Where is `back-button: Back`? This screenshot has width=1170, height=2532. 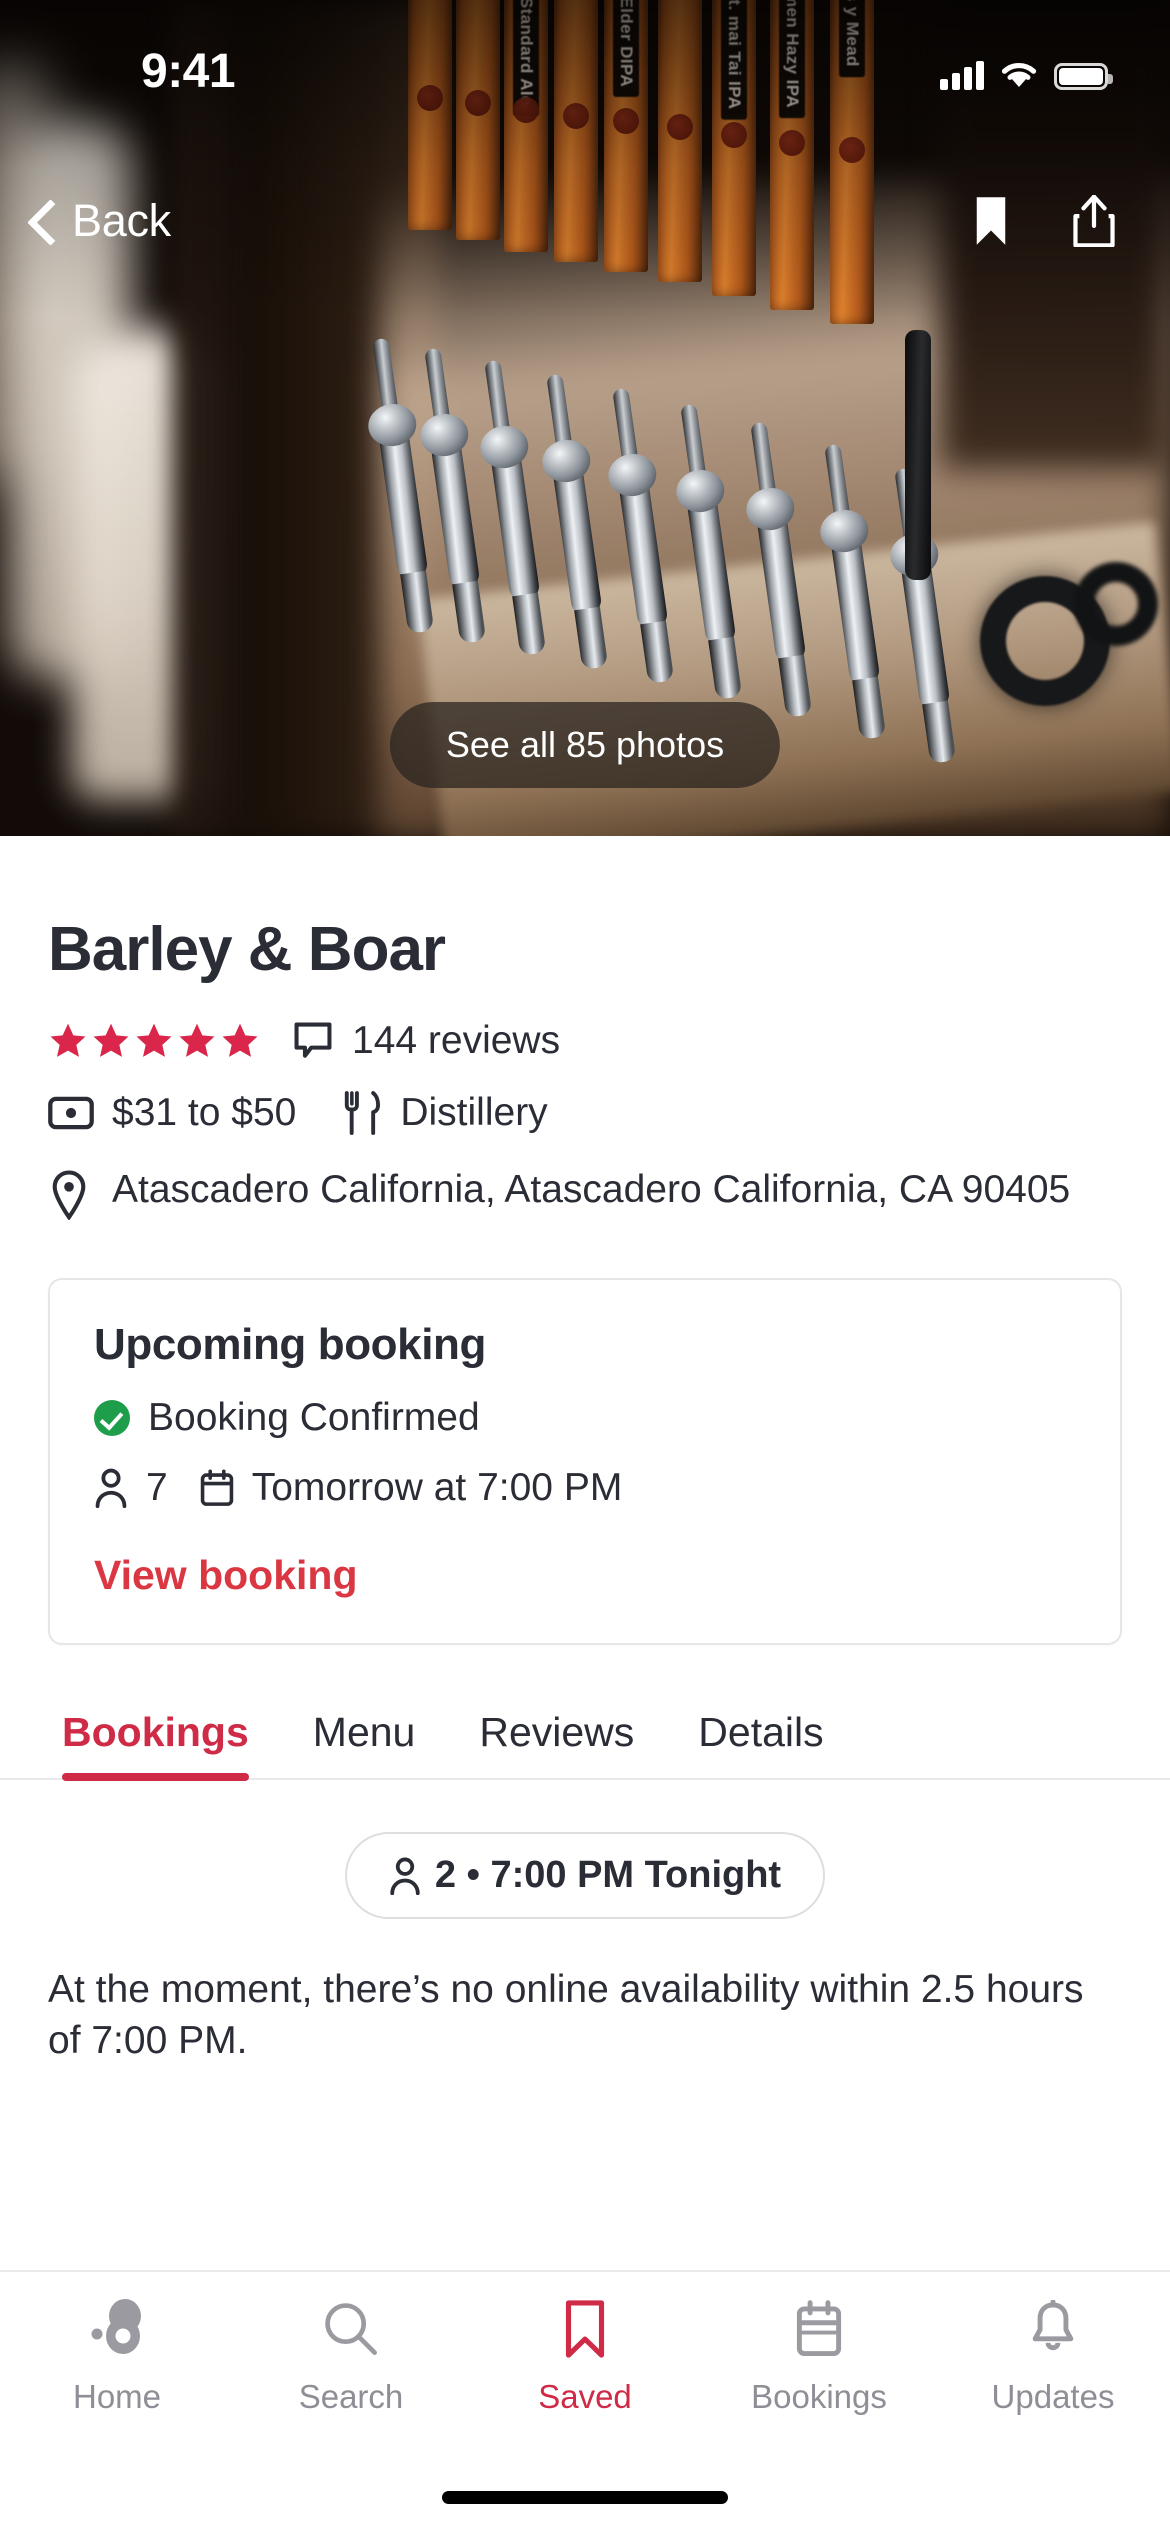 back-button: Back is located at coordinates (99, 221).